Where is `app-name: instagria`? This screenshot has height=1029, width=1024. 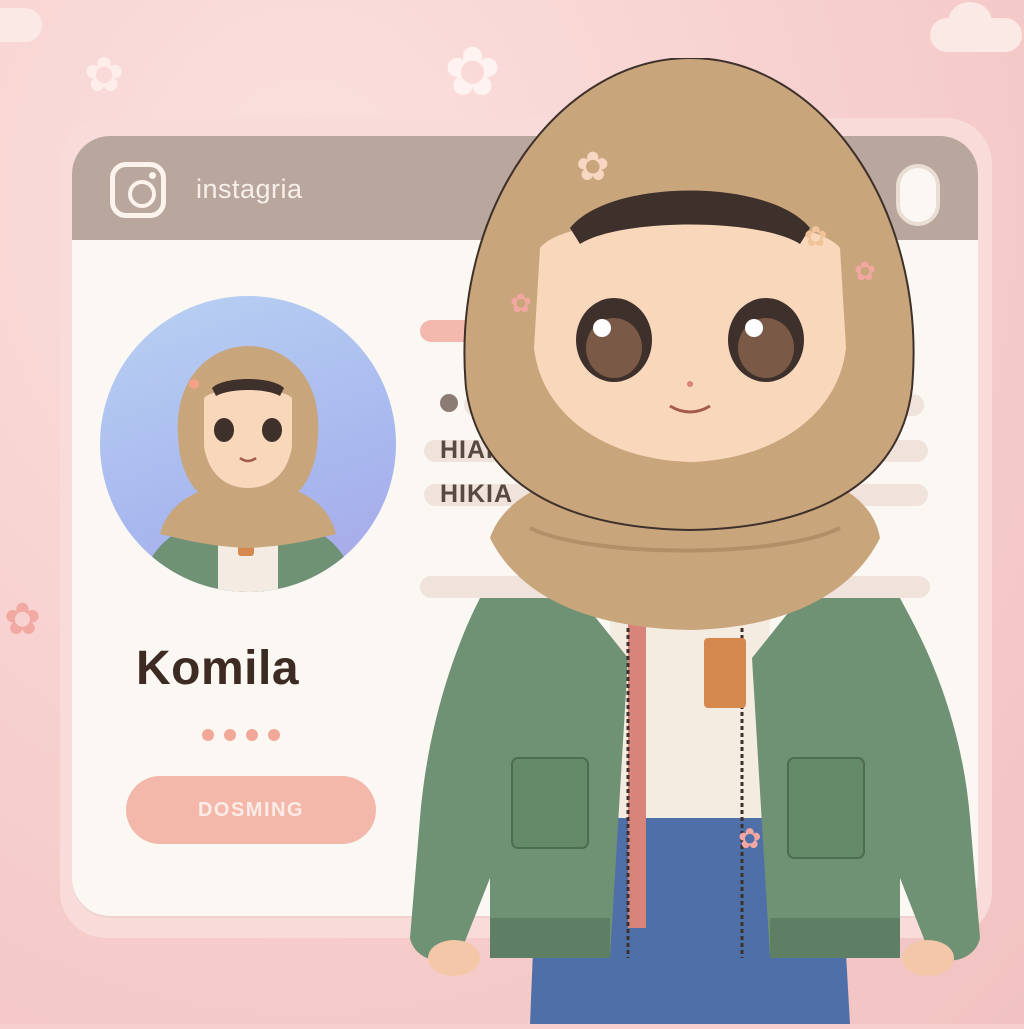 app-name: instagria is located at coordinates (249, 189).